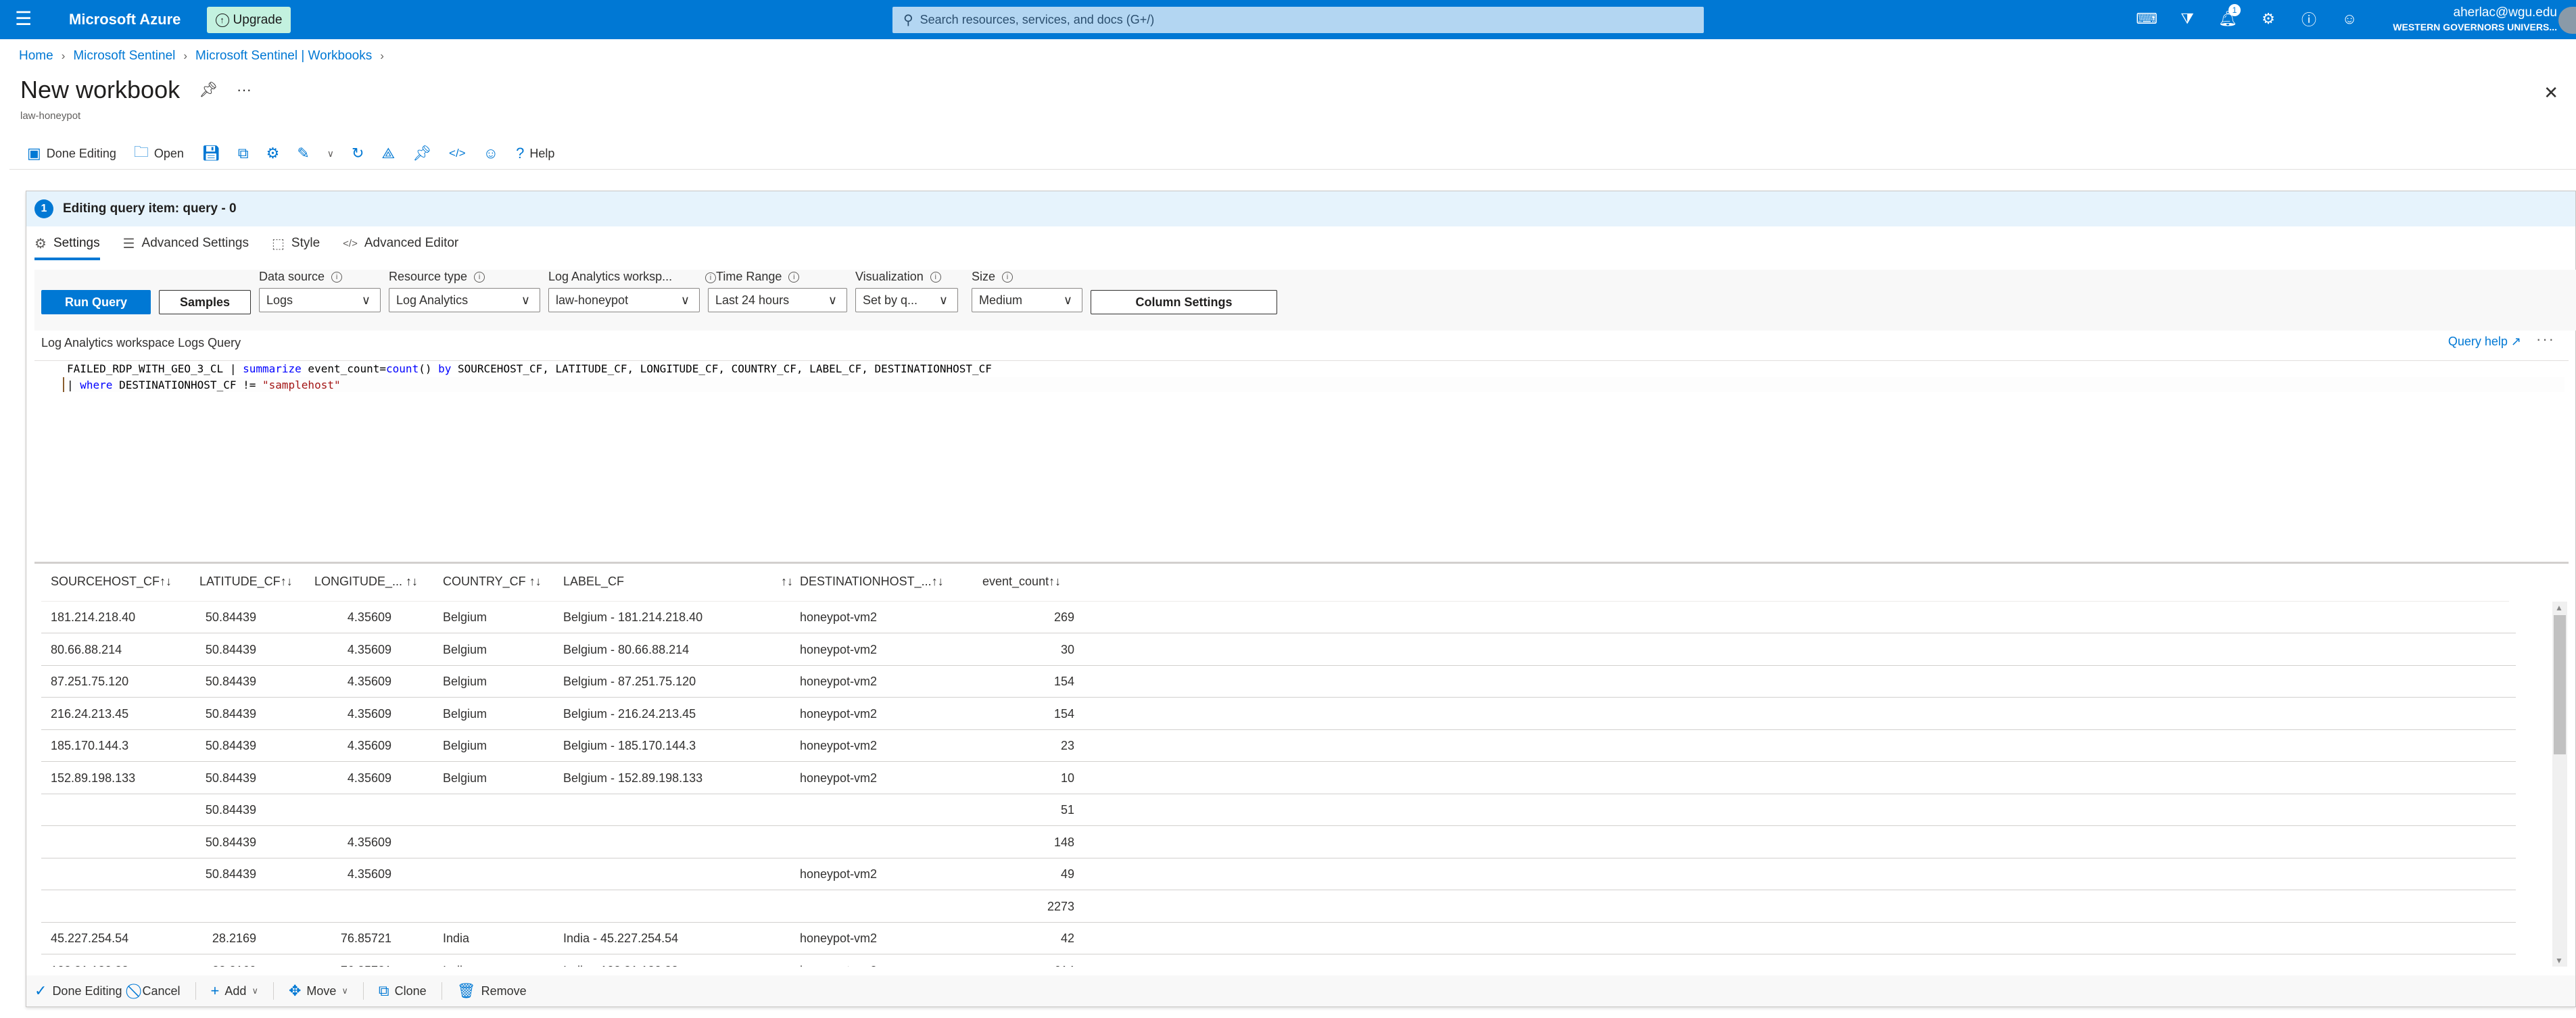 The image size is (2576, 1018). What do you see at coordinates (2560, 684) in the screenshot?
I see `scrollbar-thumb` at bounding box center [2560, 684].